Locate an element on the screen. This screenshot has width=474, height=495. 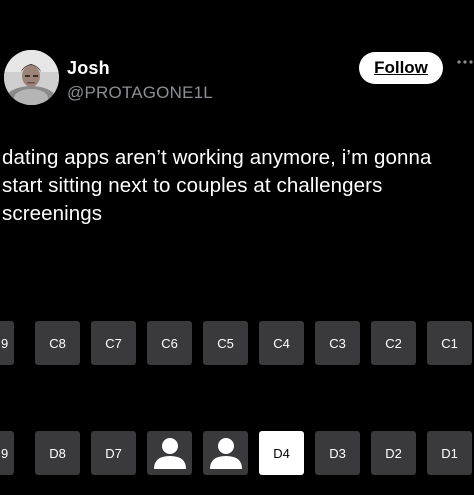
seat-d9: 9 is located at coordinates (7, 453).